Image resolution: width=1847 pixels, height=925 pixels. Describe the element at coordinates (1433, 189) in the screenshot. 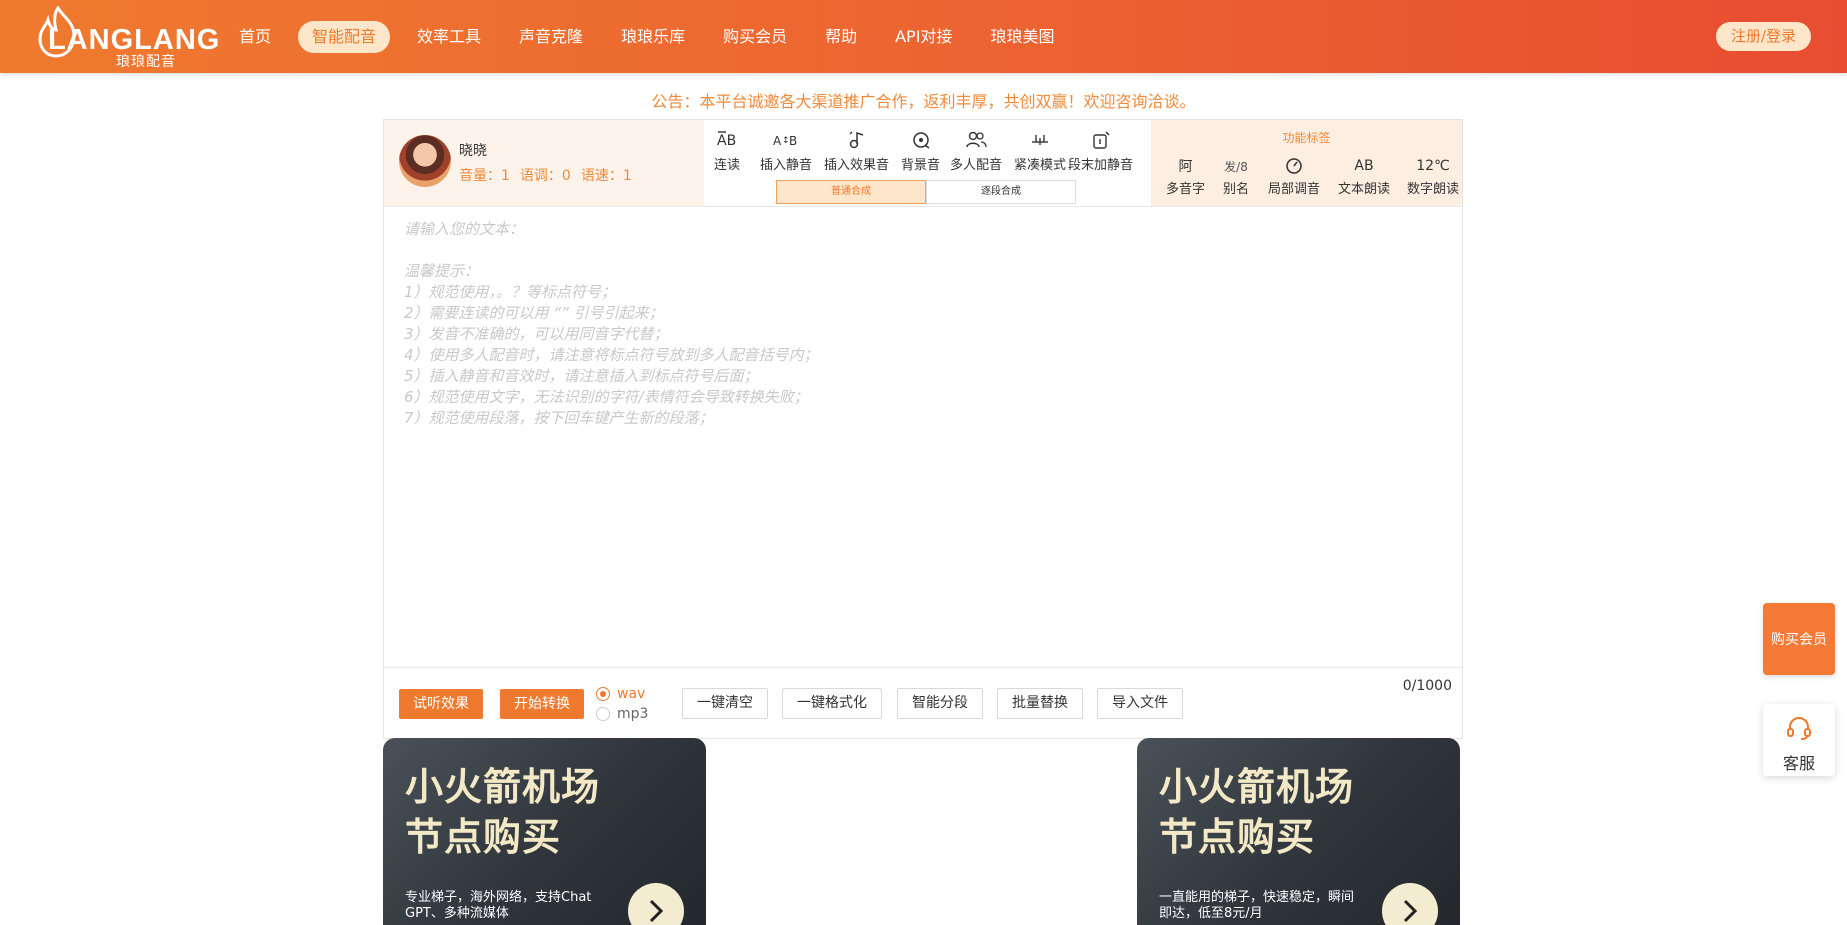

I see `feature-label: 数字朗读` at that location.